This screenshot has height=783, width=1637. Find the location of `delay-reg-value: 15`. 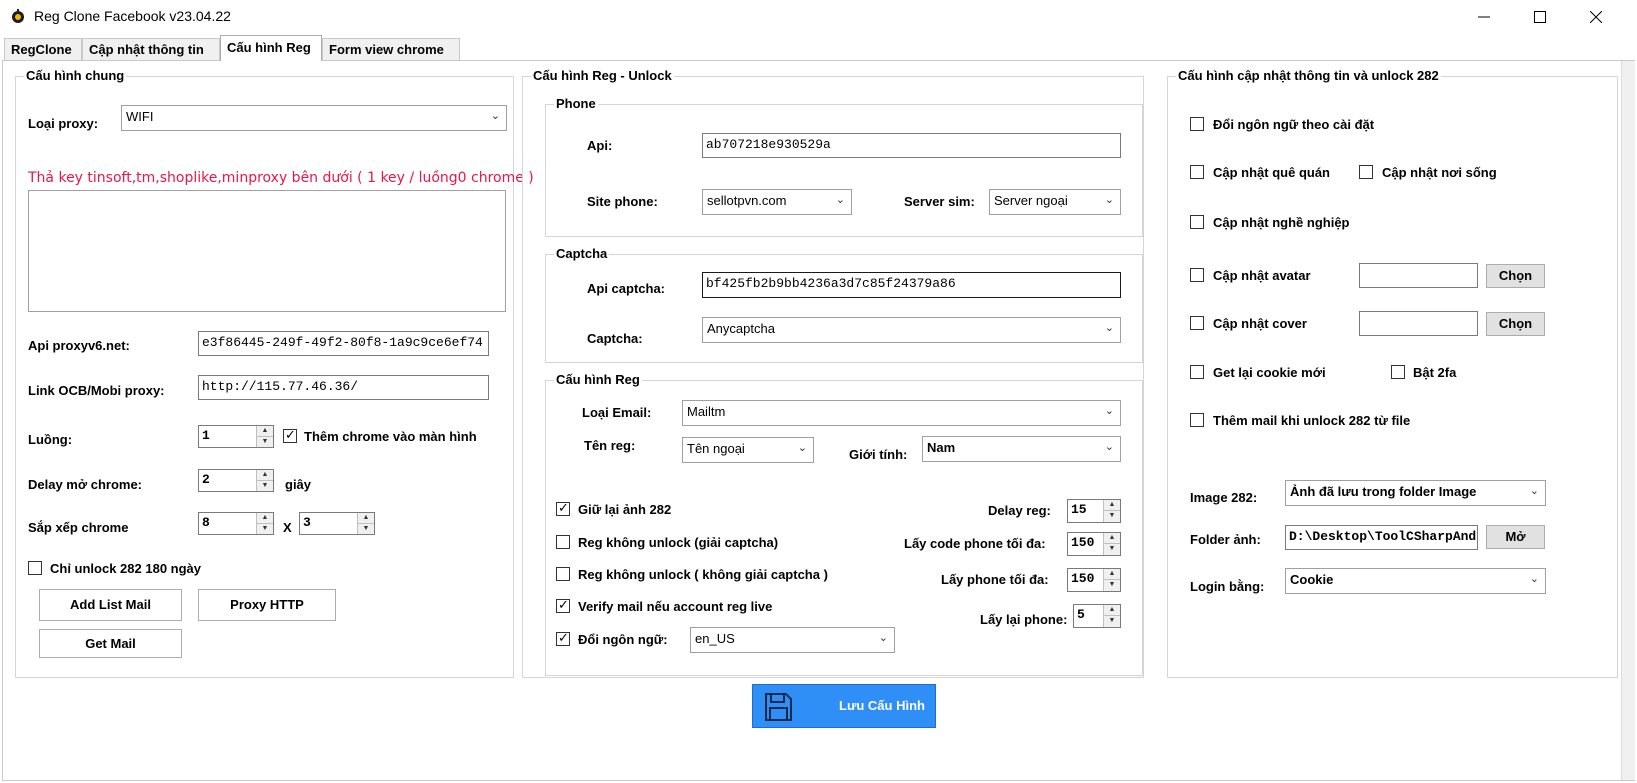

delay-reg-value: 15 is located at coordinates (1079, 509).